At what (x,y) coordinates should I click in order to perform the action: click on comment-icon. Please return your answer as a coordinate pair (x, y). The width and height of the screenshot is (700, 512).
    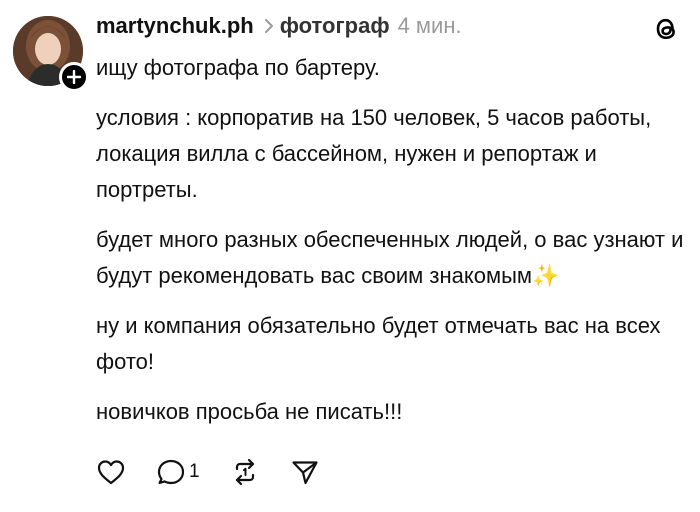
    Looking at the image, I should click on (171, 472).